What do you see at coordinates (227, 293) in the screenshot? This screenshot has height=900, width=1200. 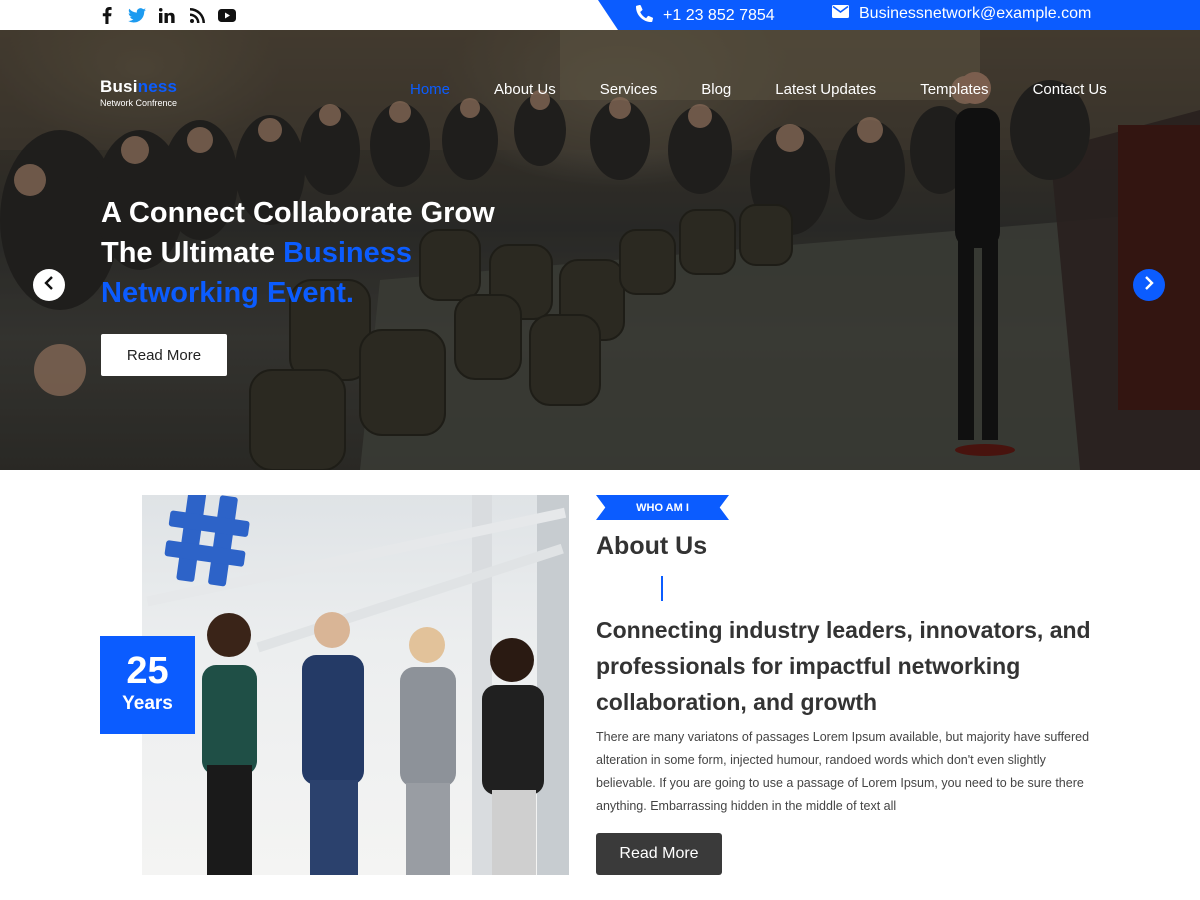 I see `hero-line-3: Networking Event.` at bounding box center [227, 293].